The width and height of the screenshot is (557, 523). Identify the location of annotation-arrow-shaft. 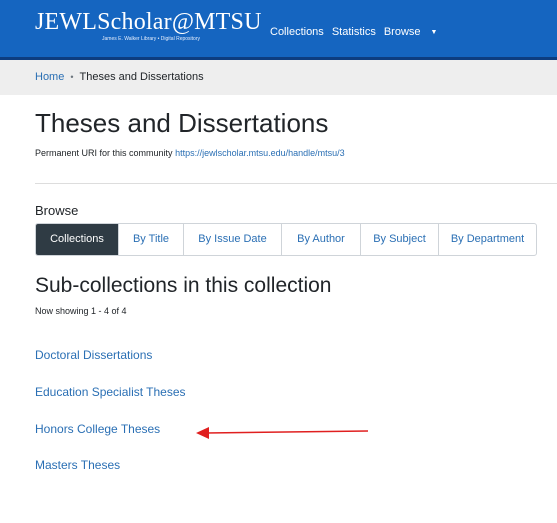
(287, 432).